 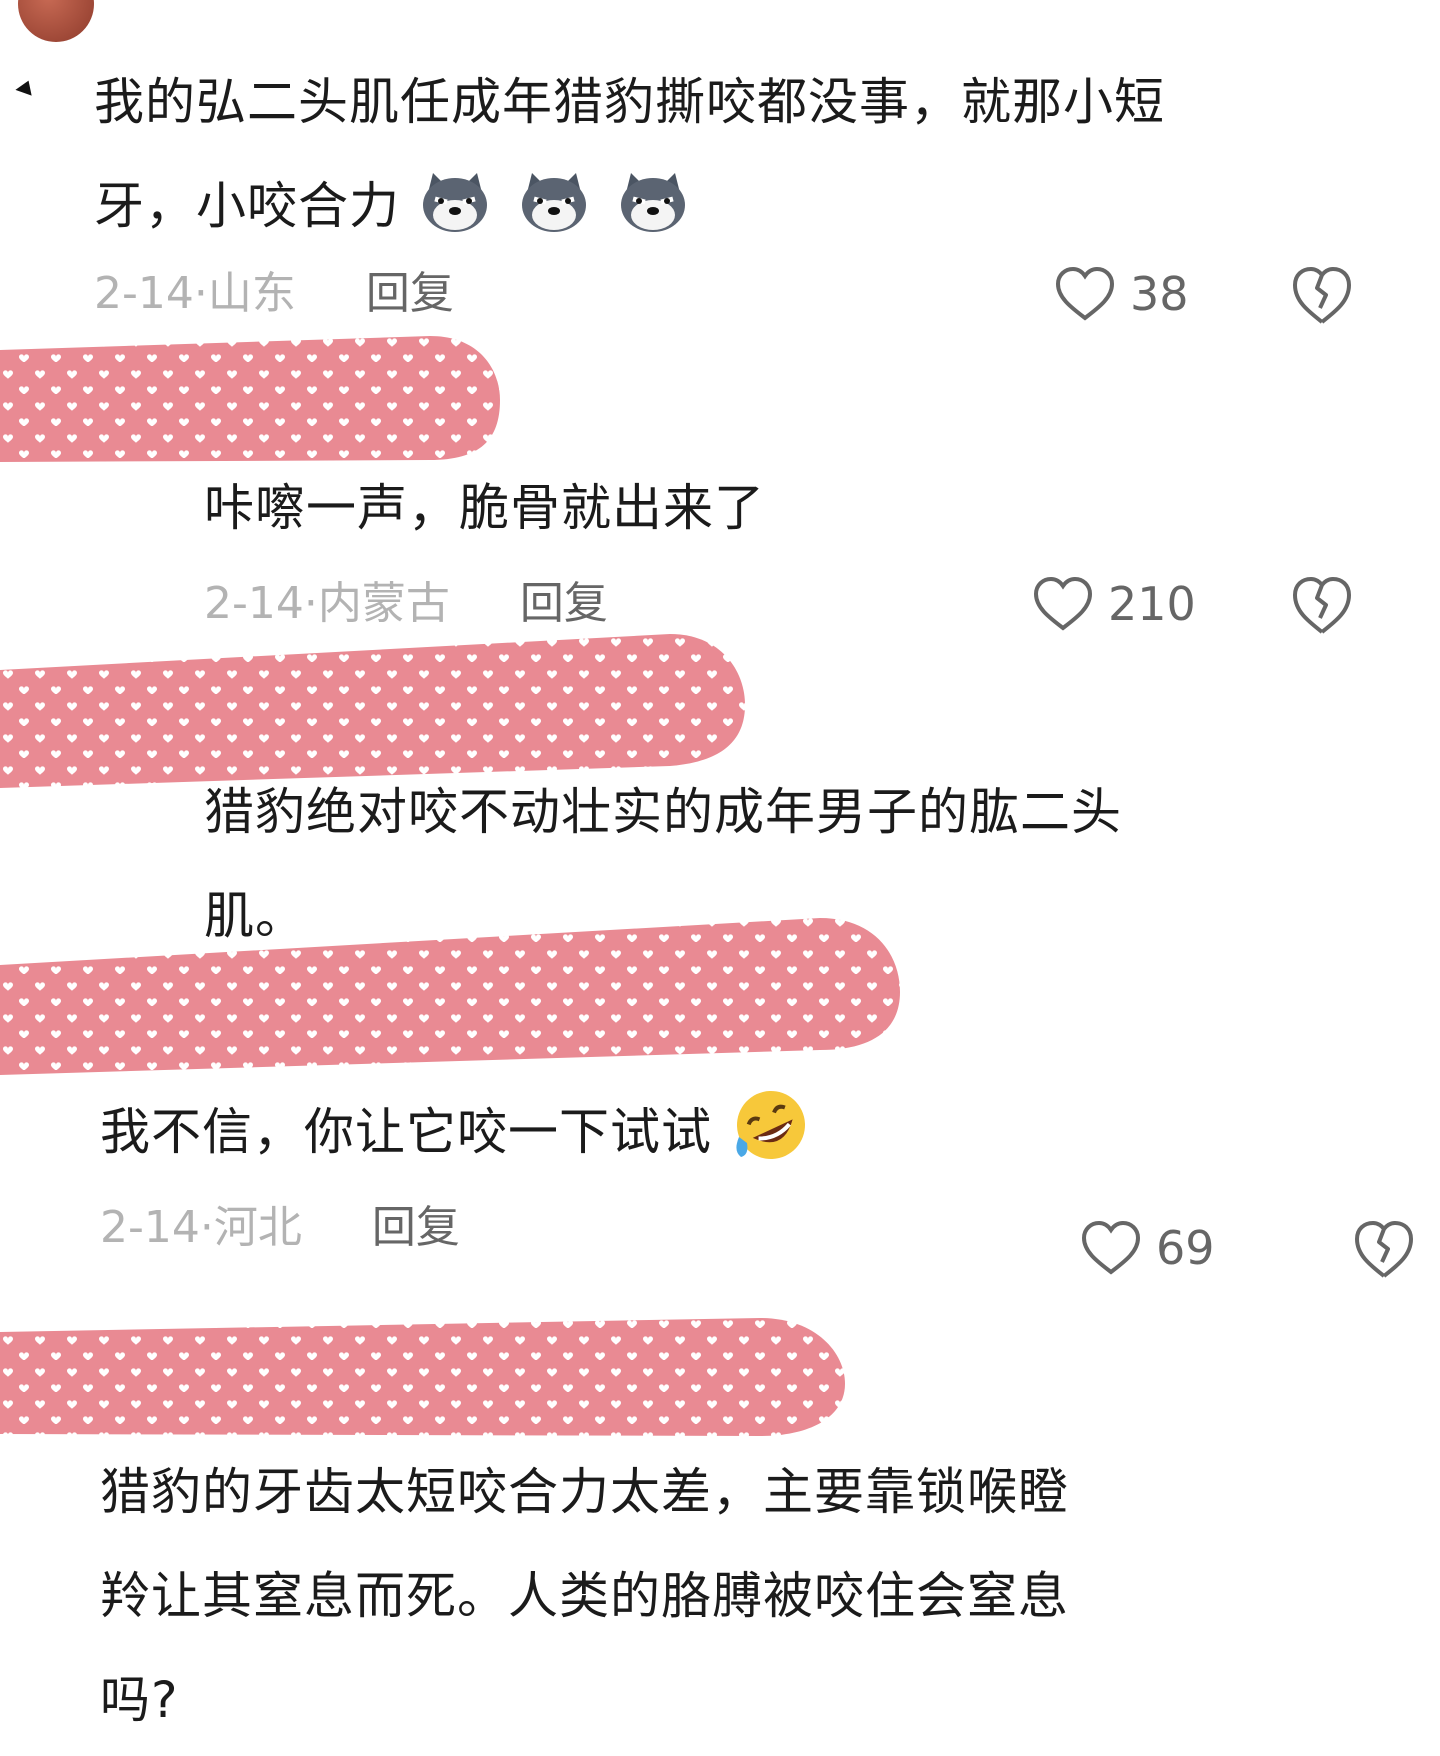 What do you see at coordinates (26, 91) in the screenshot?
I see `corner-mark` at bounding box center [26, 91].